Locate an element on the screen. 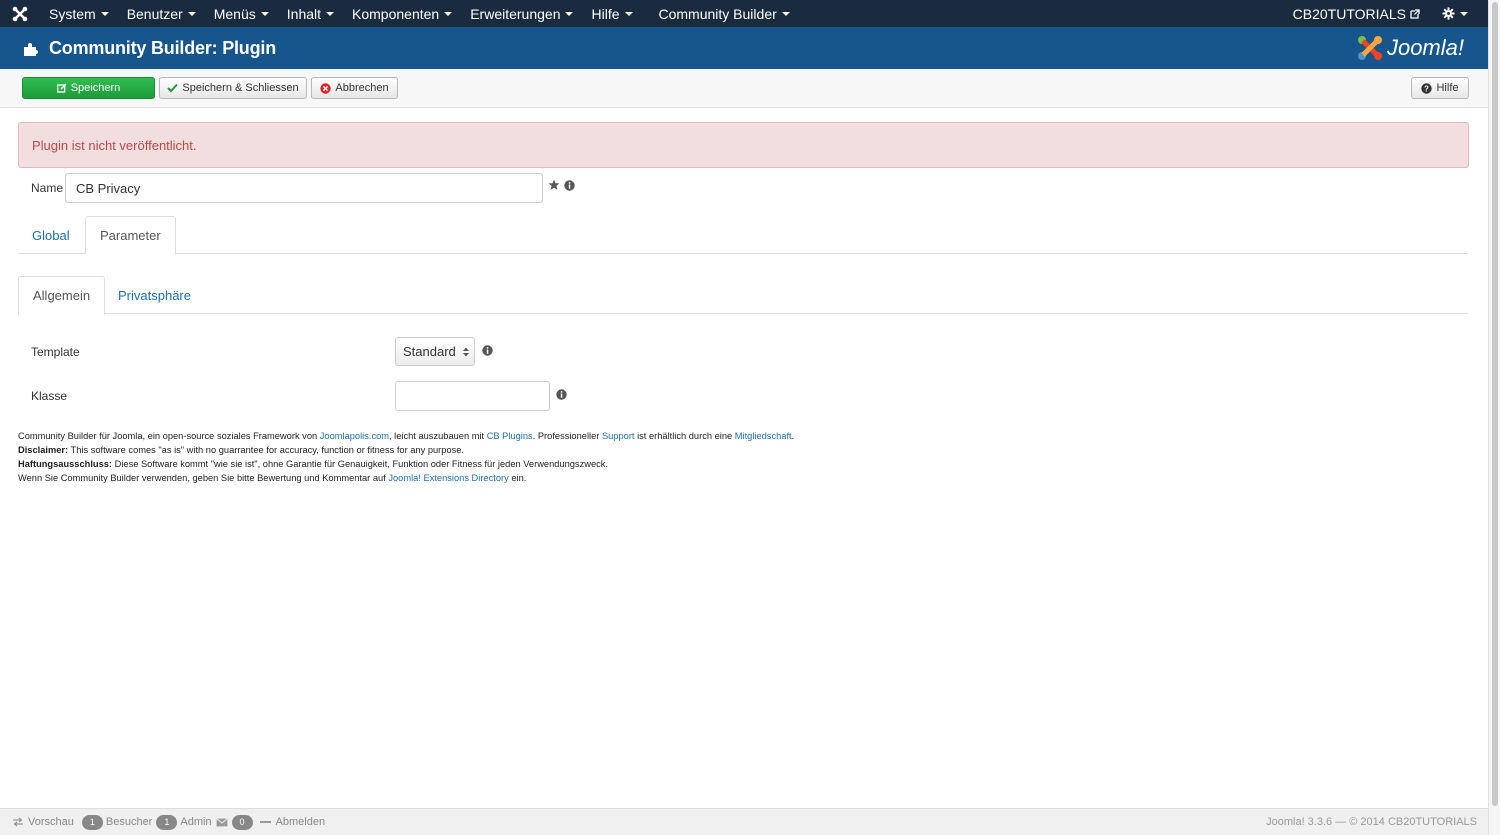 The image size is (1500, 835). menu-label: Menüs is located at coordinates (234, 13).